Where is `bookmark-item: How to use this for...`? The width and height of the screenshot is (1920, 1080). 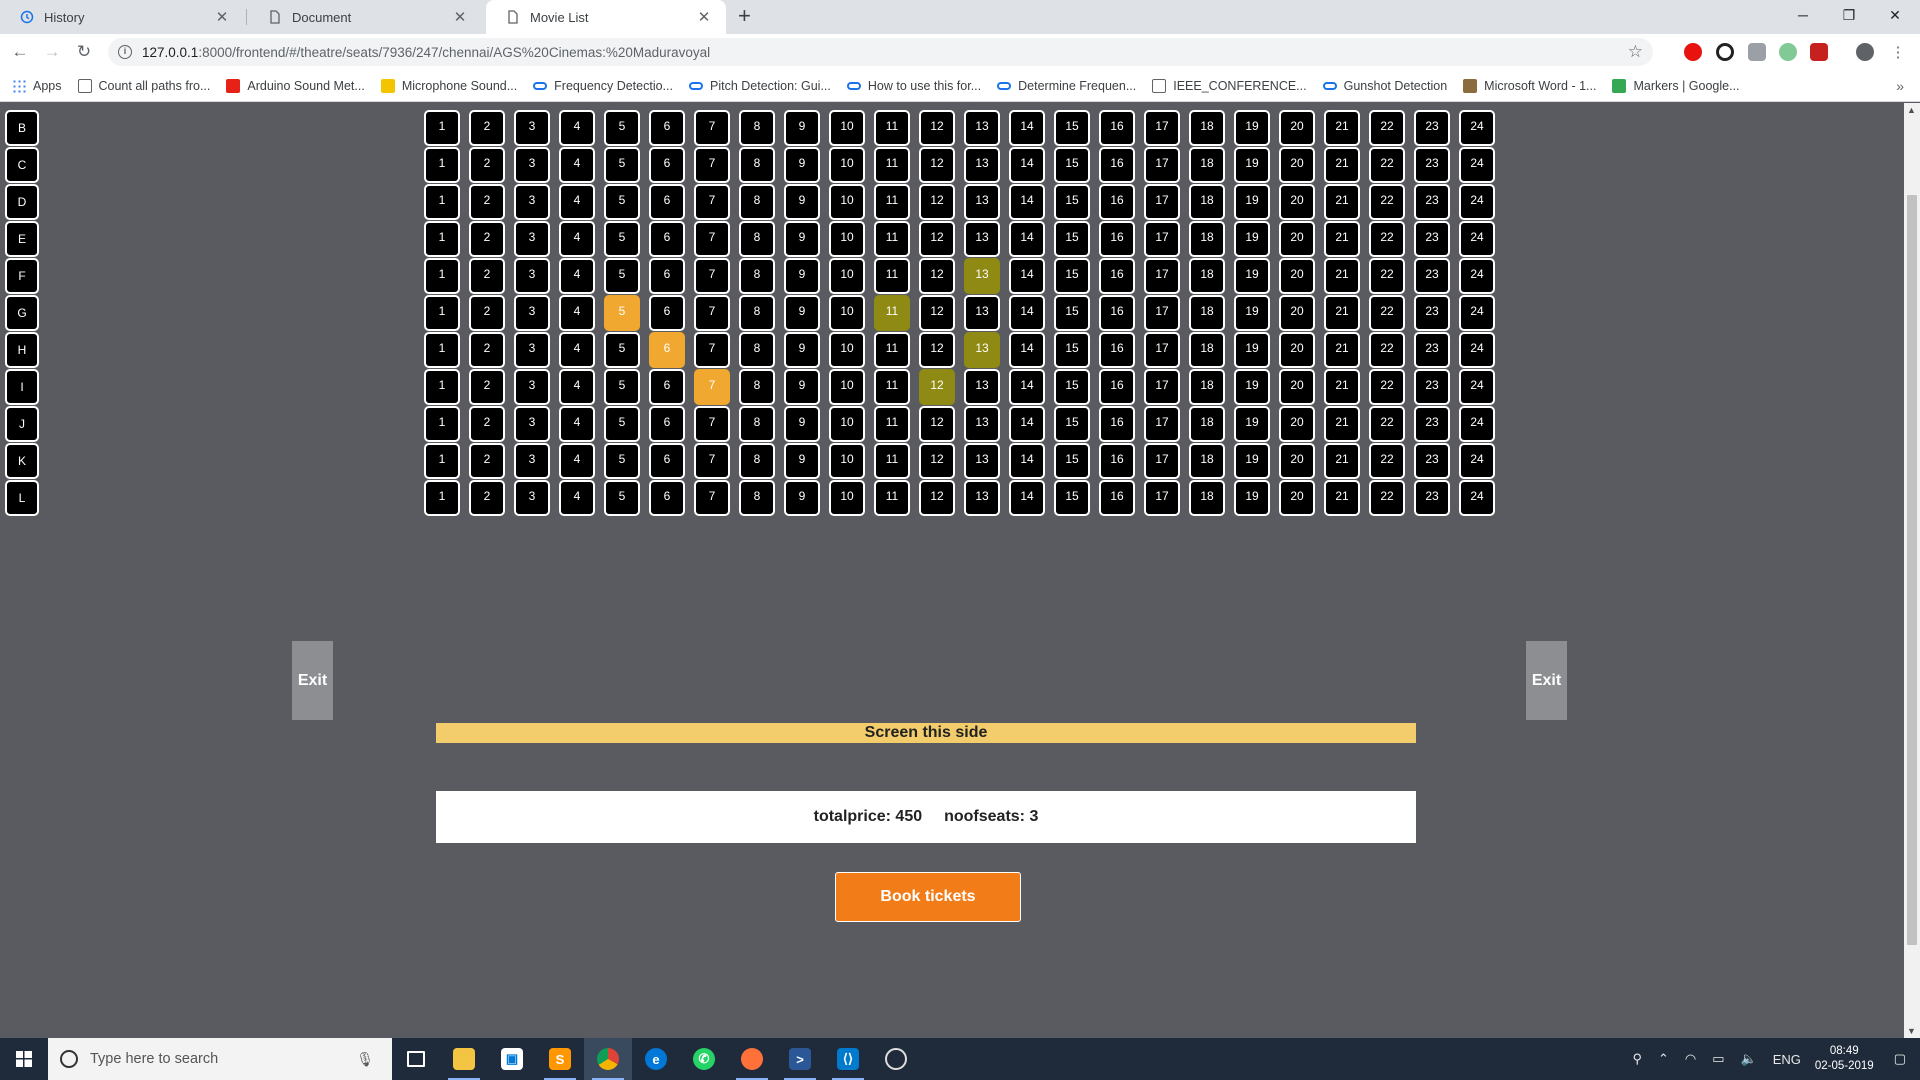
bookmark-item: How to use this for... is located at coordinates (913, 86).